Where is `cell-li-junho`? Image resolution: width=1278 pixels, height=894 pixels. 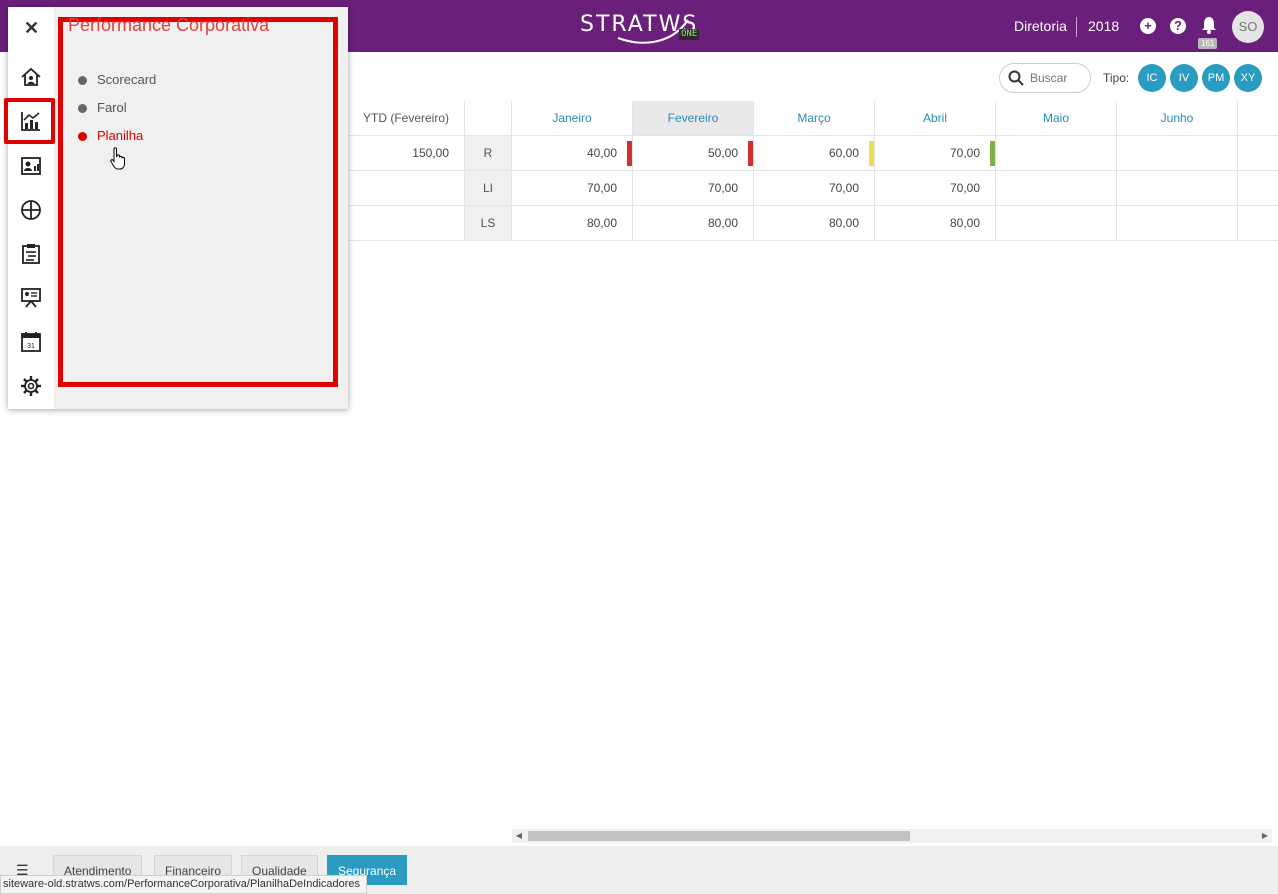 cell-li-junho is located at coordinates (1177, 188).